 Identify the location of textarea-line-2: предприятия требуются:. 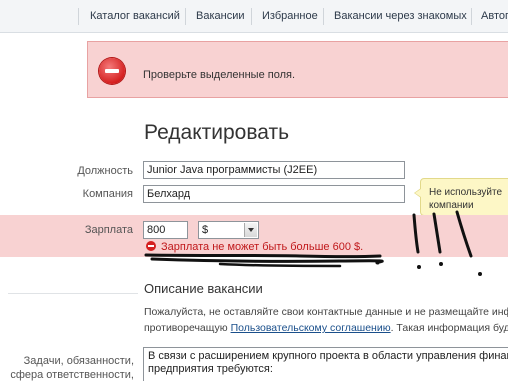
(210, 369).